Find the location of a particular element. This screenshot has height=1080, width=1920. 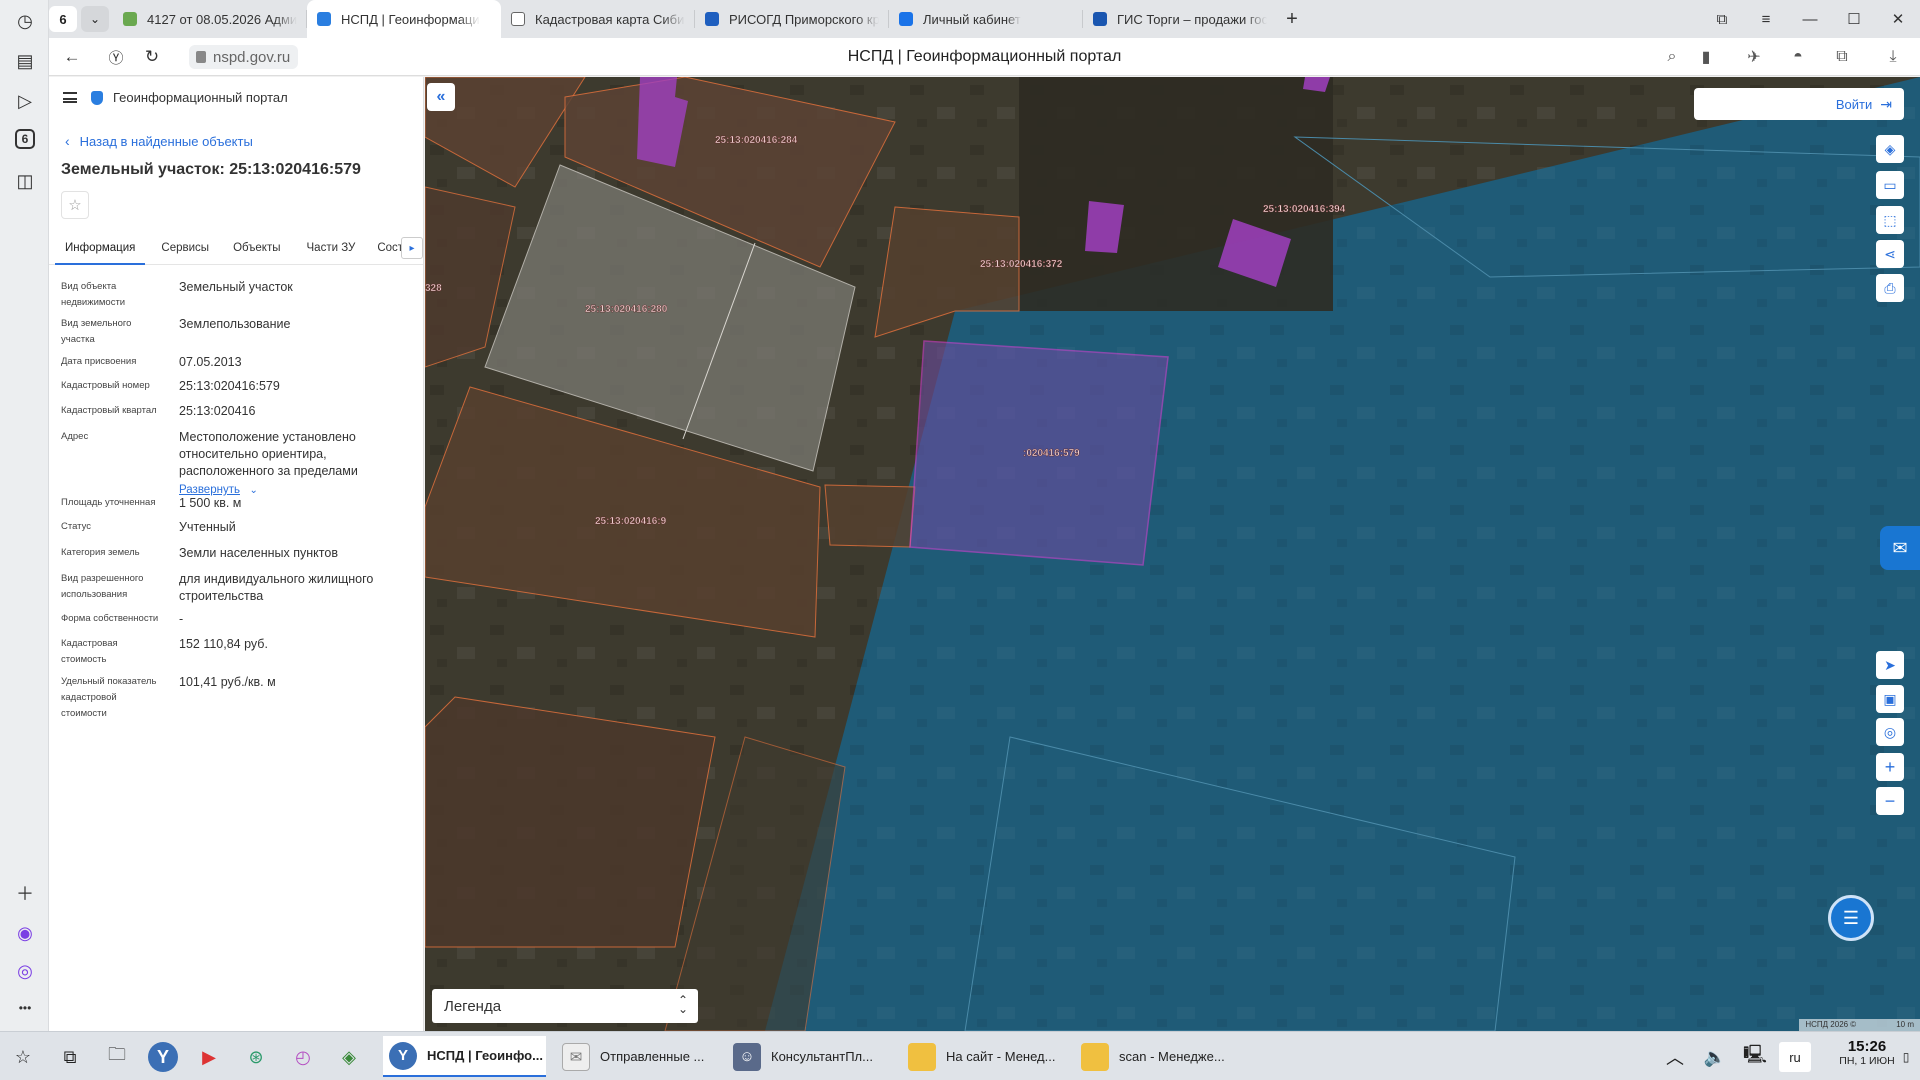

back-to-results-link: ‹ Назад в найденные объекты is located at coordinates (159, 141).